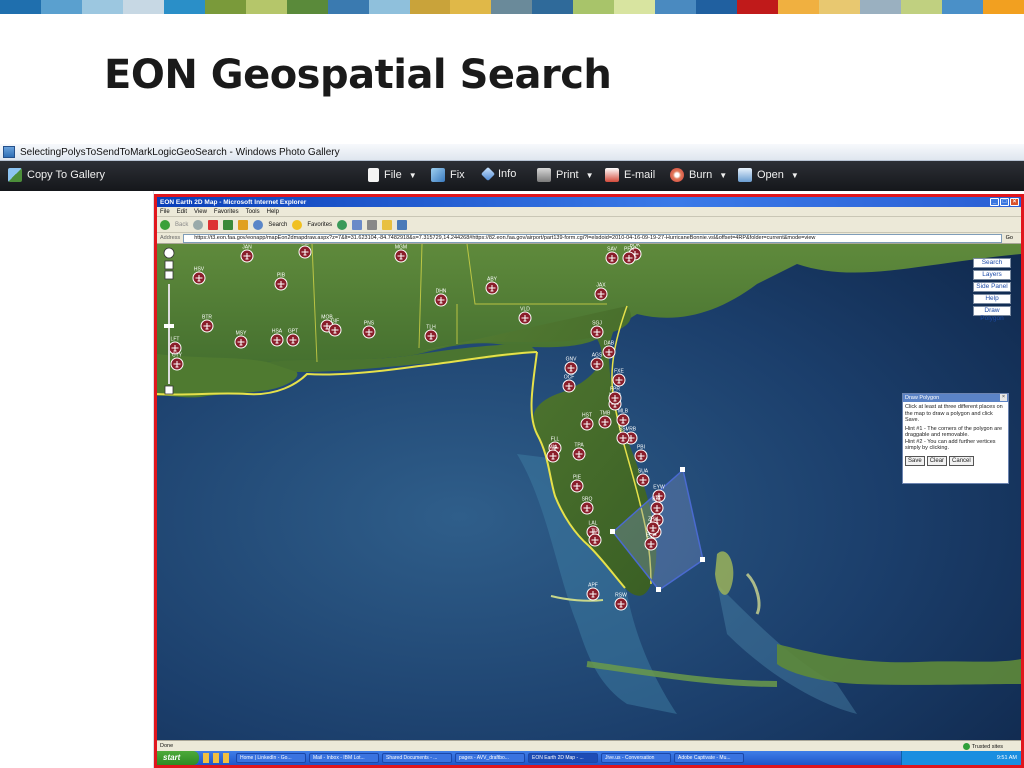 The height and width of the screenshot is (768, 1024). What do you see at coordinates (597, 362) in the screenshot?
I see `airport-marker: AGS` at bounding box center [597, 362].